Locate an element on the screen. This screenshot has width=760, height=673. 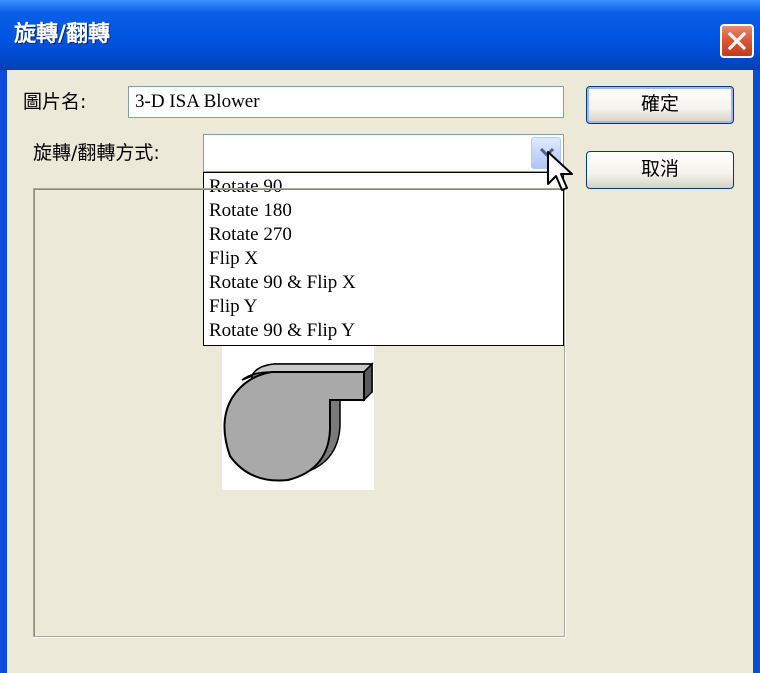
window-border-right is located at coordinates (756, 371).